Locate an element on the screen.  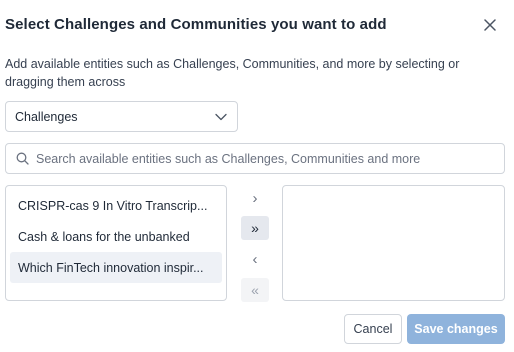
move-right-button: › is located at coordinates (255, 198).